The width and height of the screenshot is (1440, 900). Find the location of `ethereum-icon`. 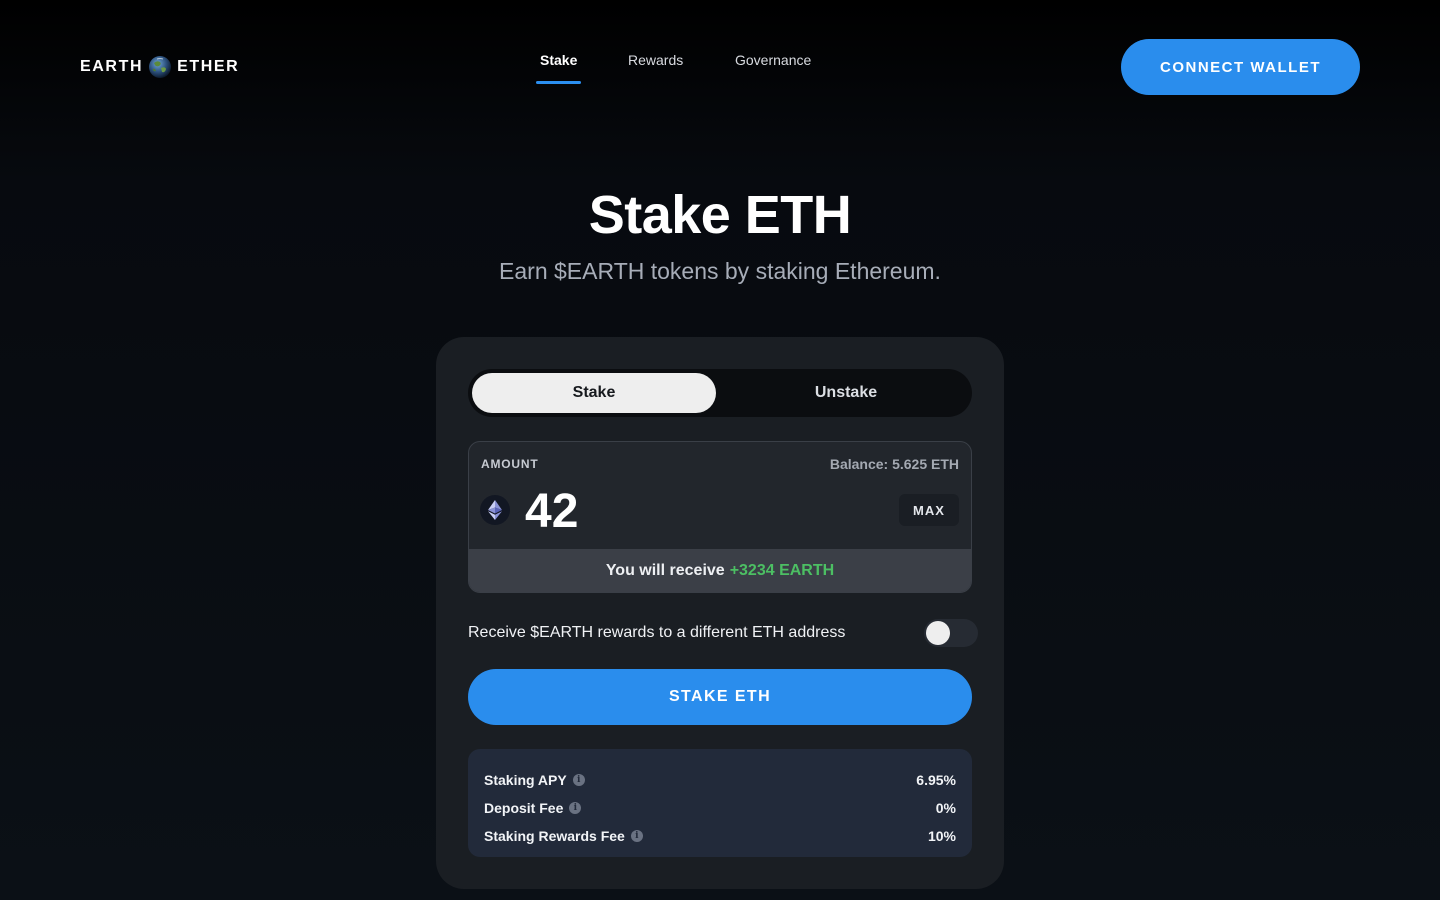

ethereum-icon is located at coordinates (495, 510).